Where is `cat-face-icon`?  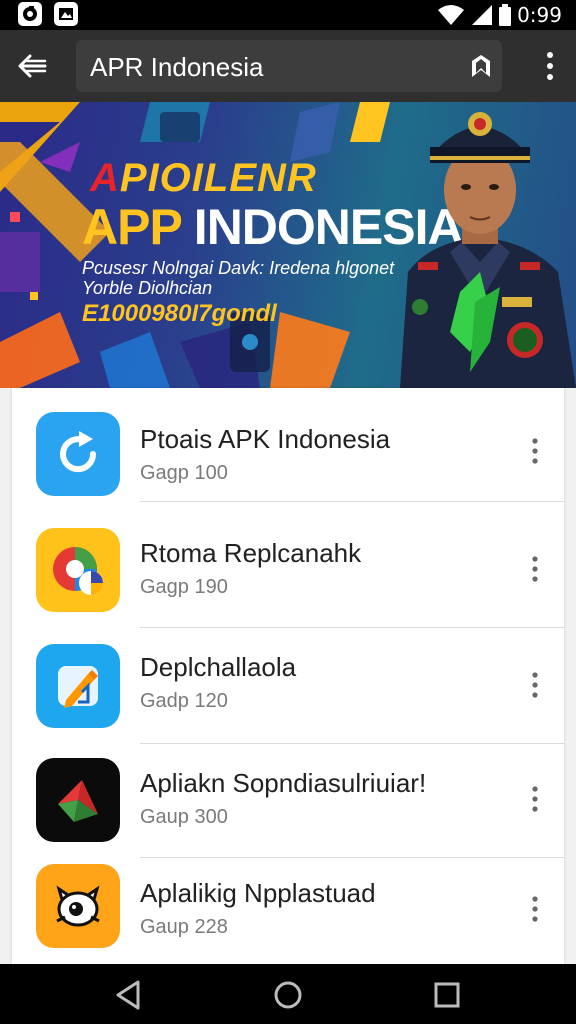 cat-face-icon is located at coordinates (78, 906).